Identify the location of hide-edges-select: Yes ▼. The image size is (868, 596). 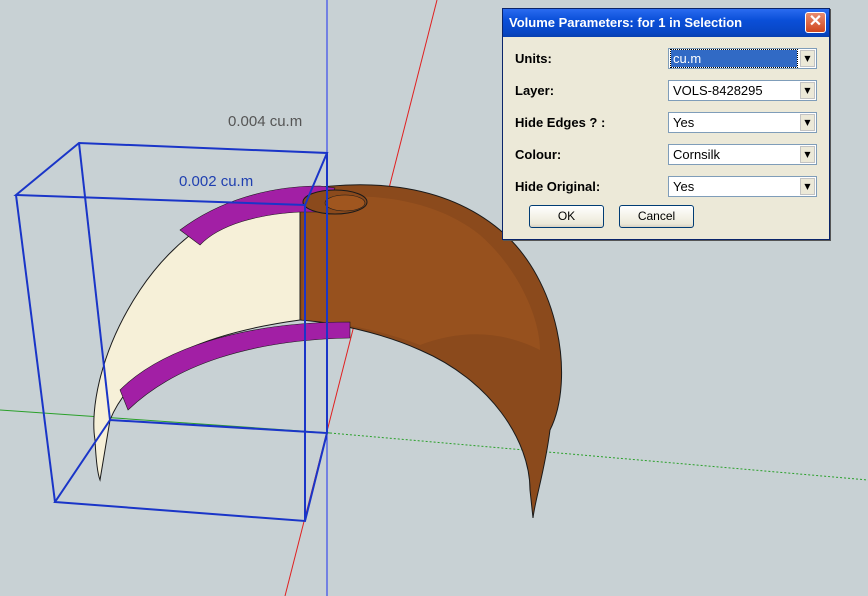
(742, 122).